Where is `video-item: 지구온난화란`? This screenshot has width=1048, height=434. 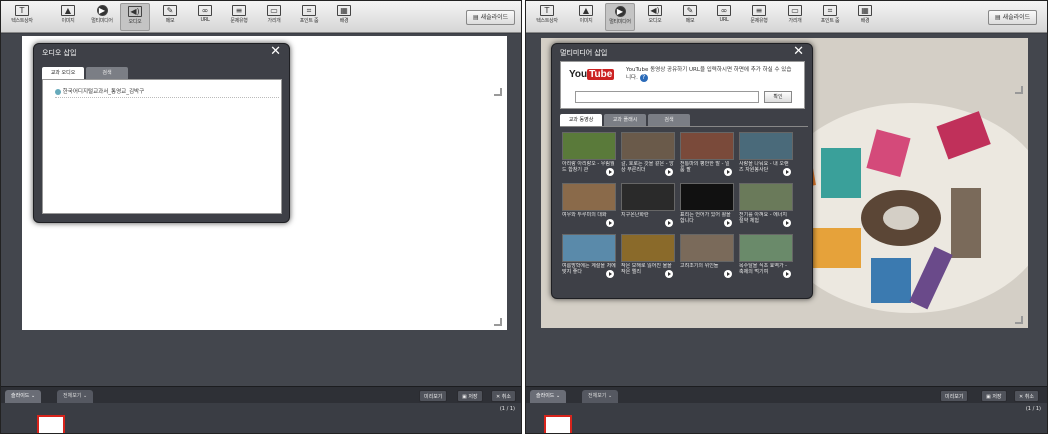 video-item: 지구온난화란 is located at coordinates (648, 206).